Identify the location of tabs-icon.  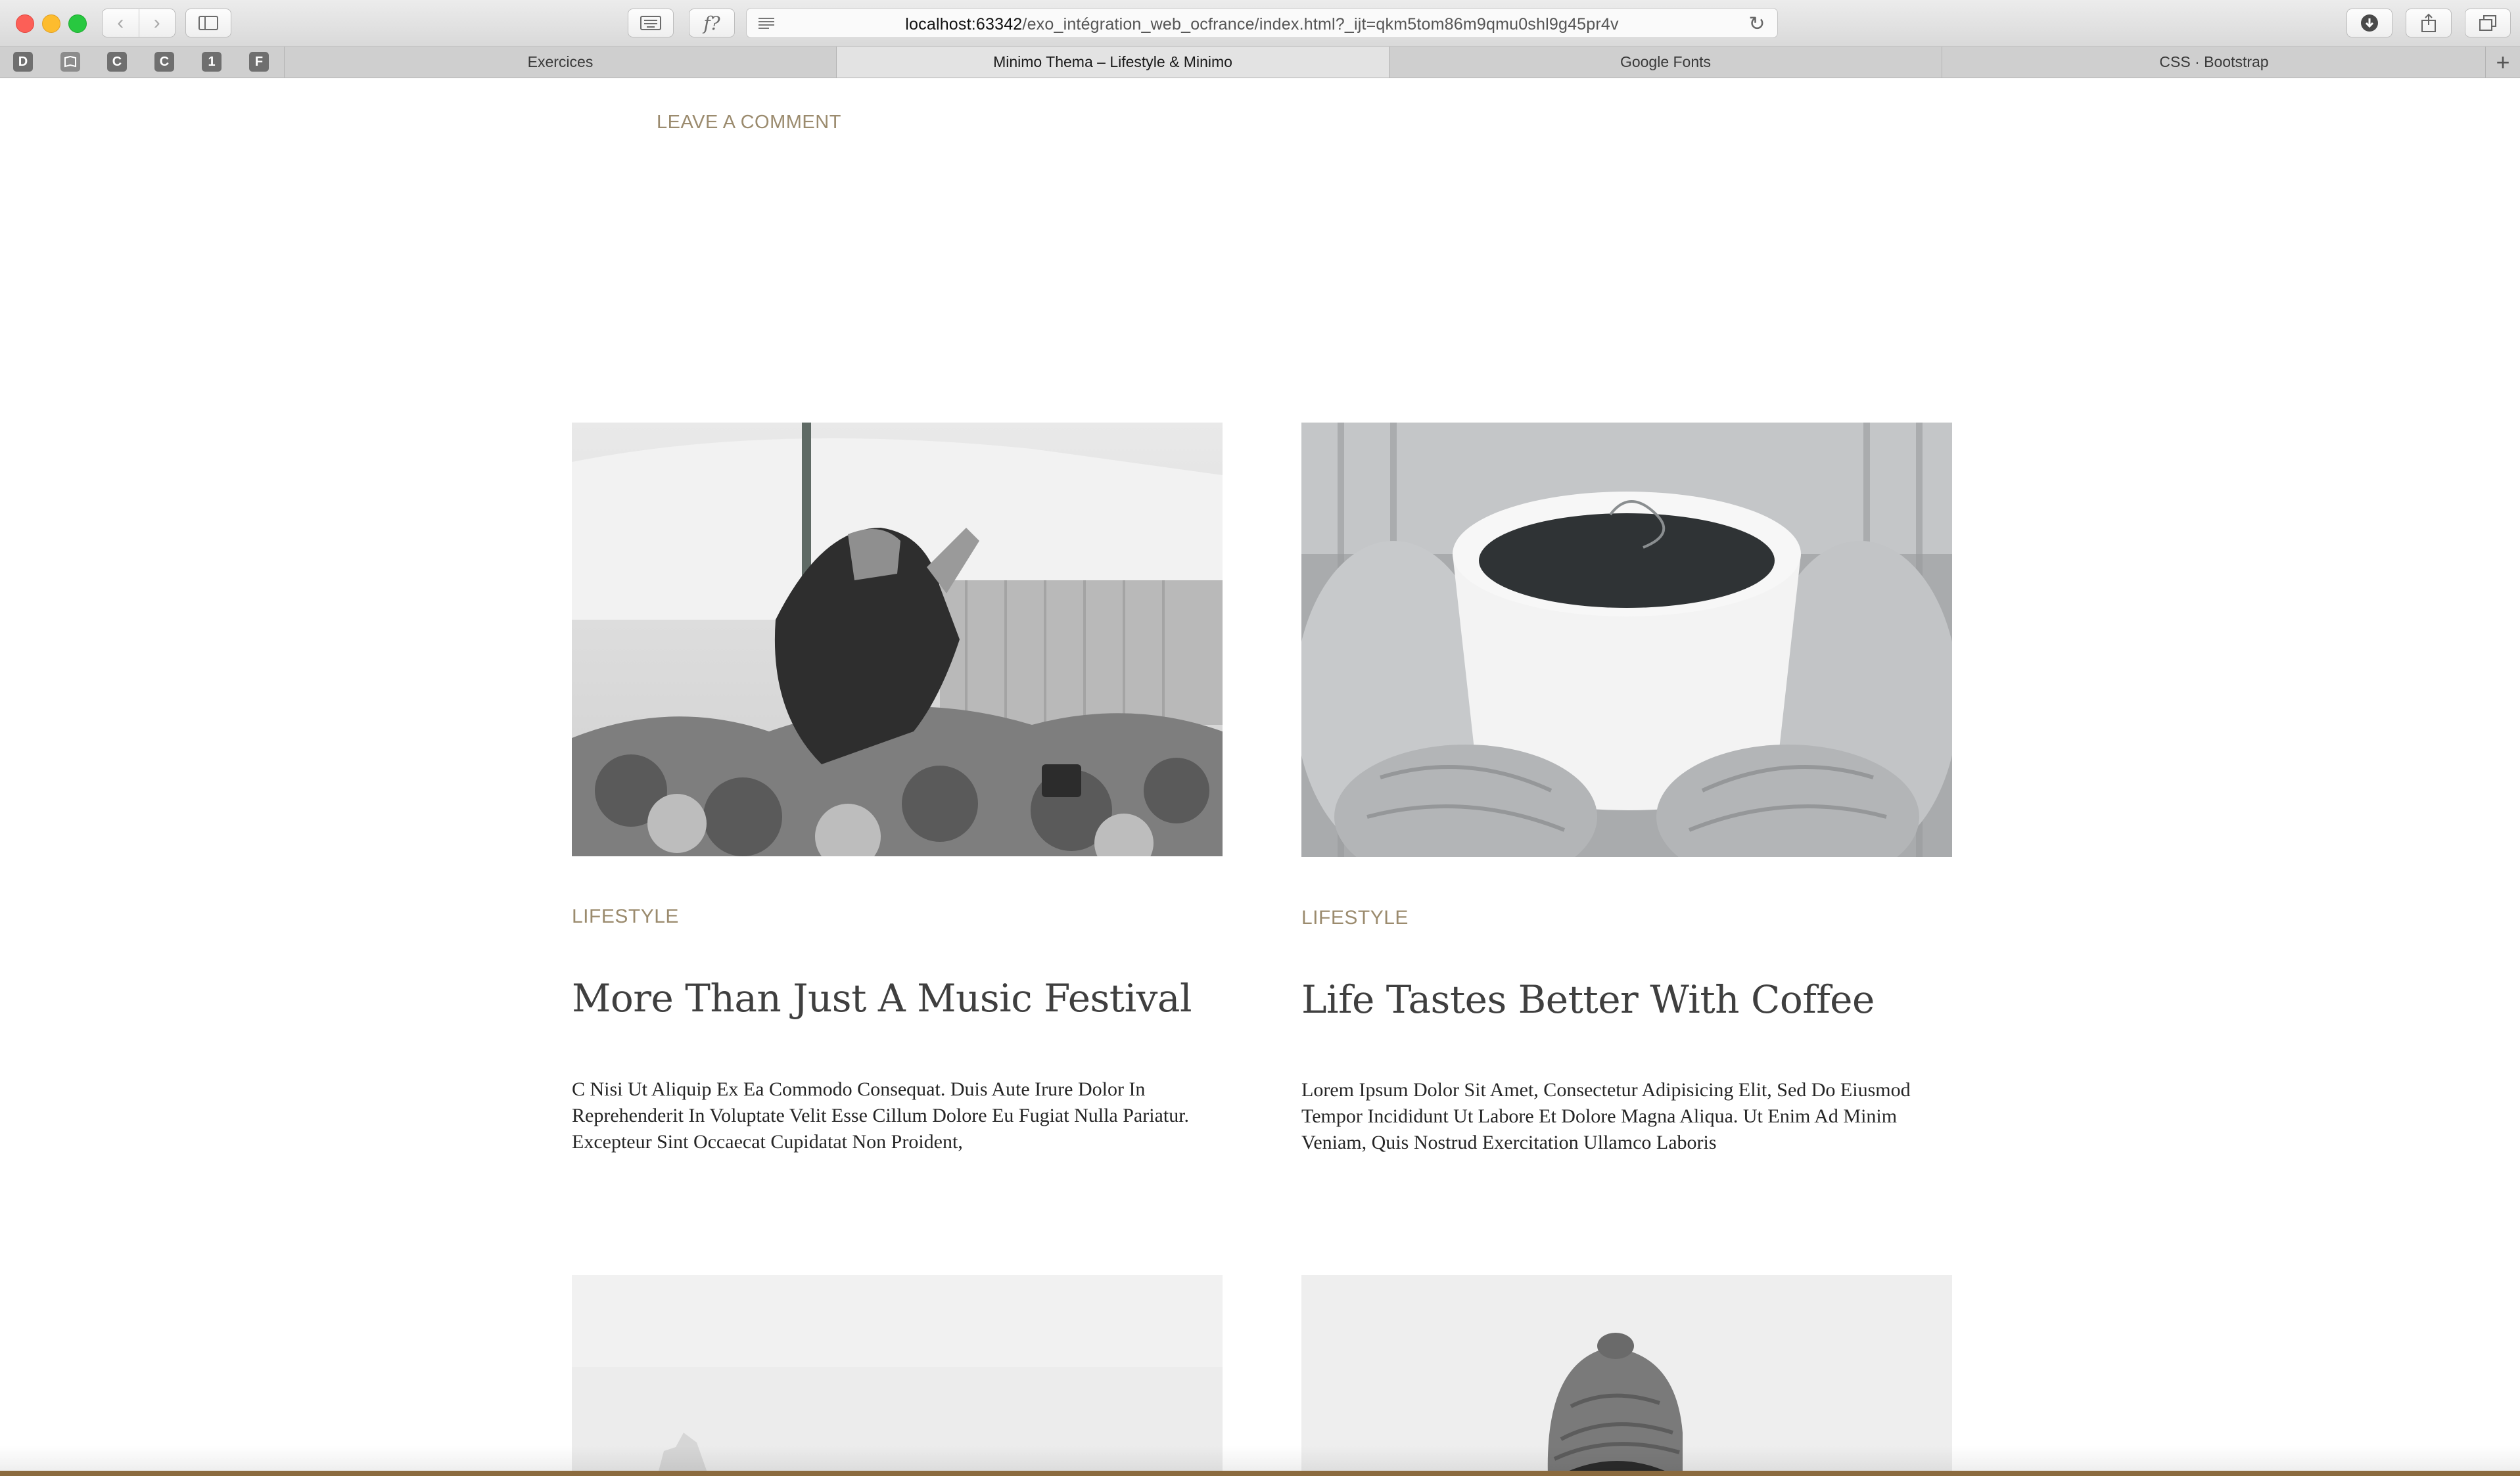
(2487, 23).